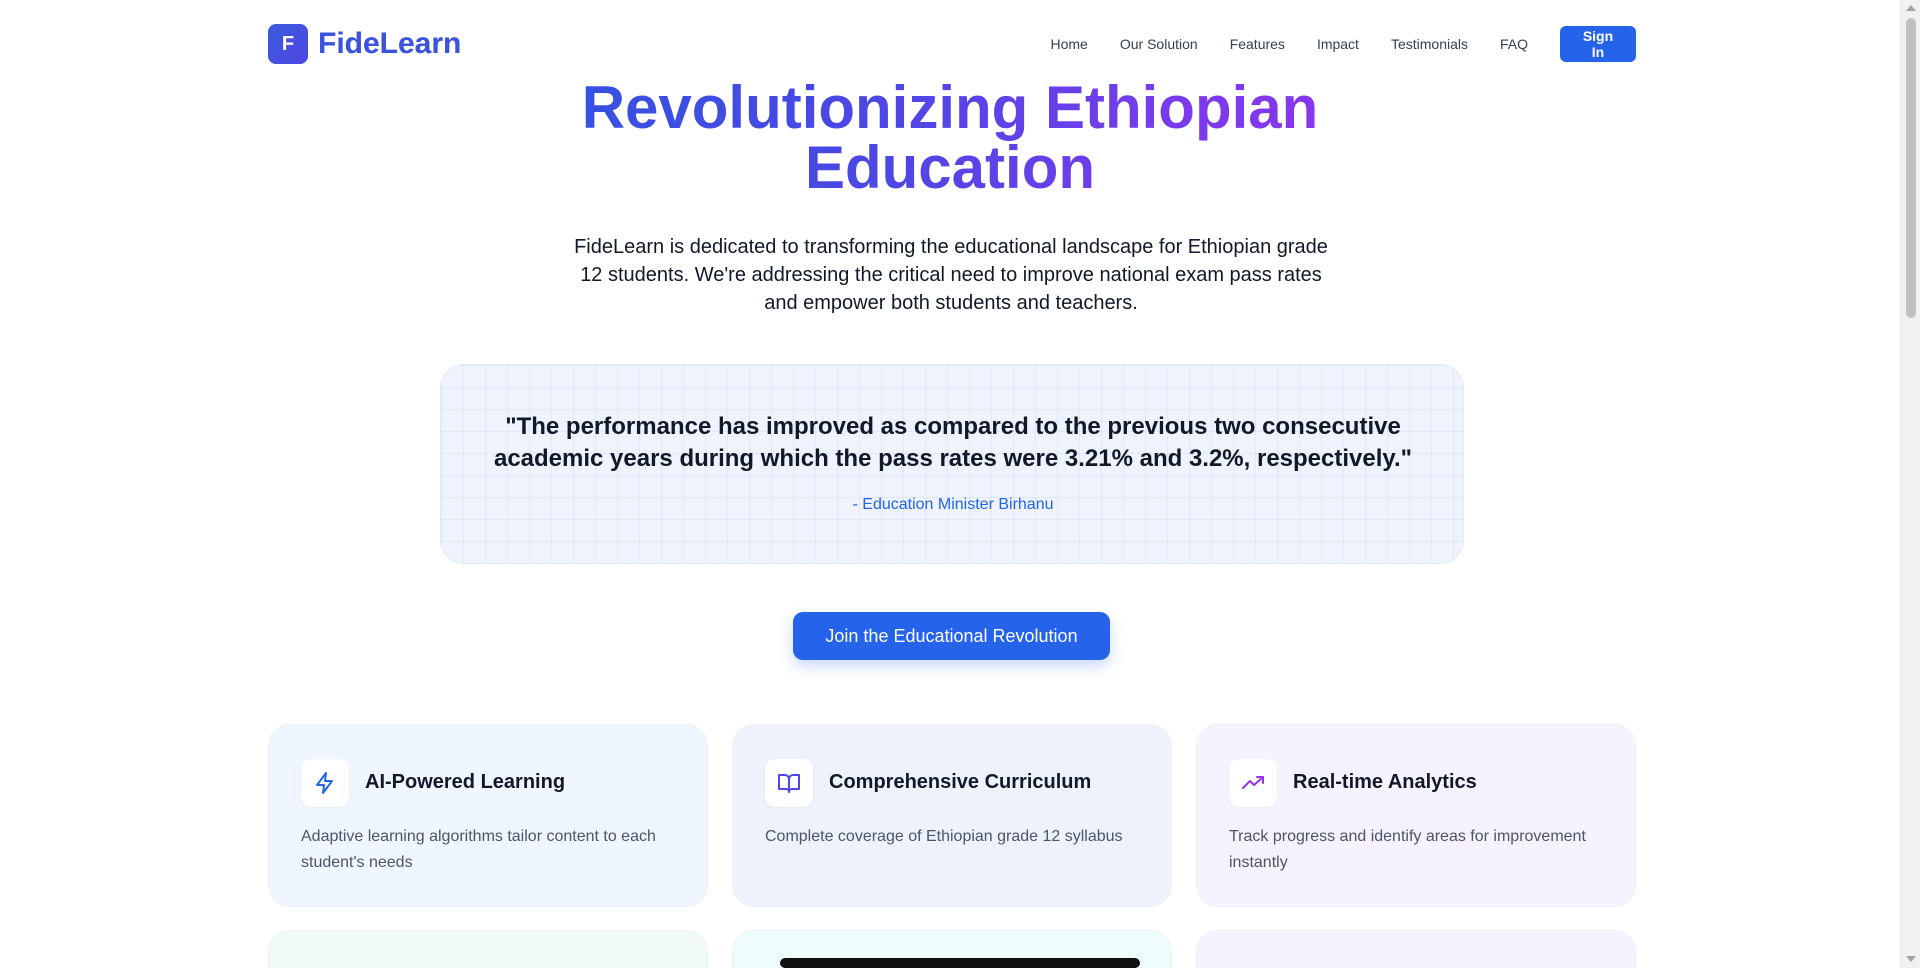 The width and height of the screenshot is (1920, 968). Describe the element at coordinates (288, 44) in the screenshot. I see `brand-logo: F` at that location.